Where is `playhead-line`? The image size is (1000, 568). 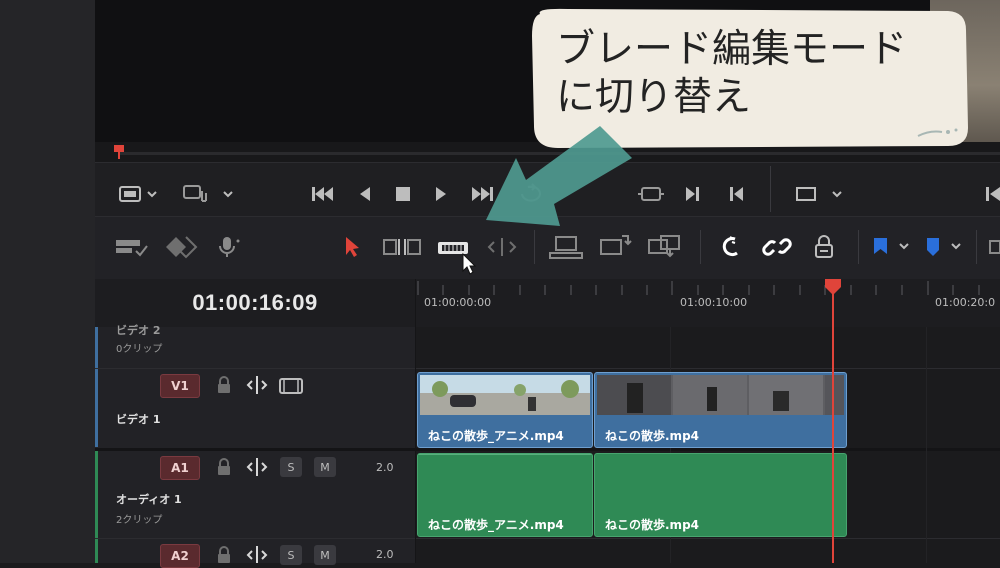
playhead-line is located at coordinates (833, 425).